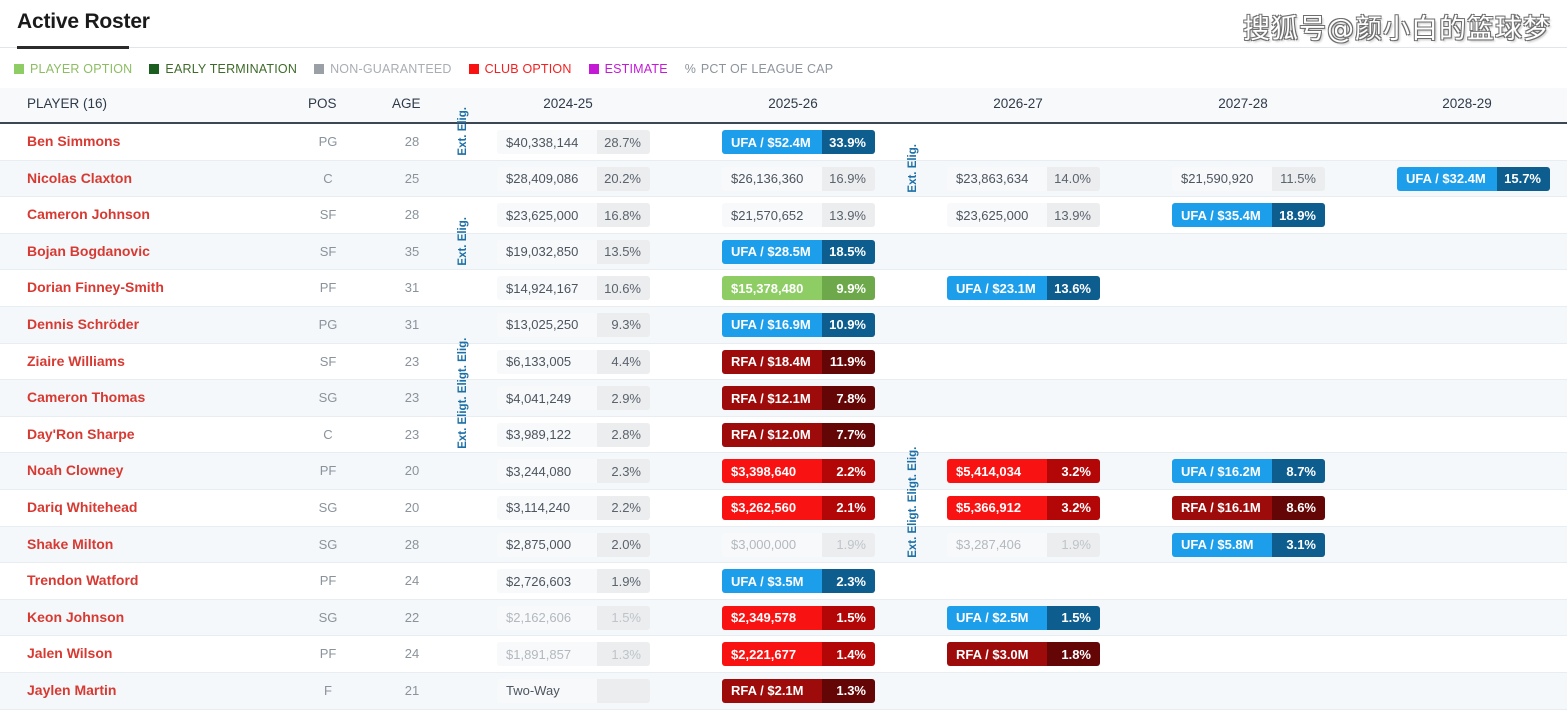 This screenshot has height=717, width=1567. What do you see at coordinates (1023, 471) in the screenshot?
I see `salary-chip-club: $5,414,034 3.2%` at bounding box center [1023, 471].